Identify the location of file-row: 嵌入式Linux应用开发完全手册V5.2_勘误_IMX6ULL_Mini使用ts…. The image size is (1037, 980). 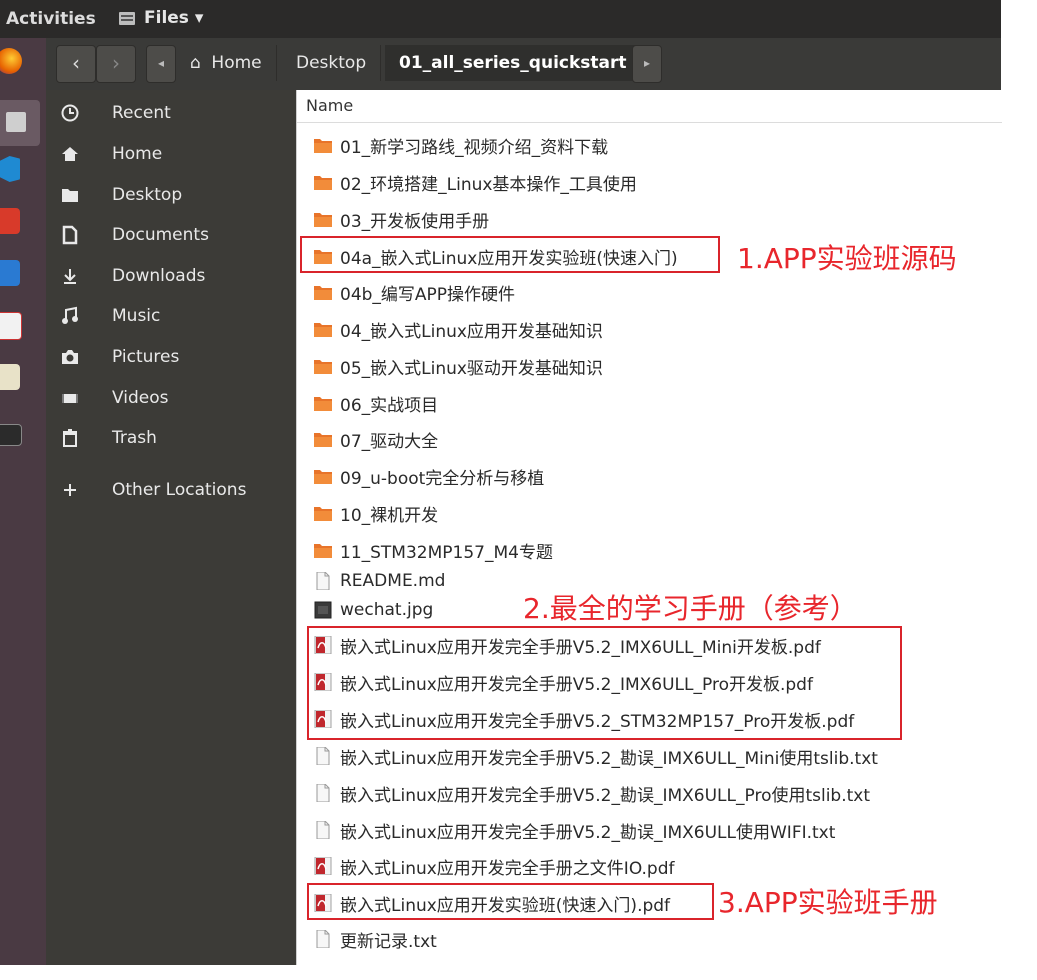
(595, 756).